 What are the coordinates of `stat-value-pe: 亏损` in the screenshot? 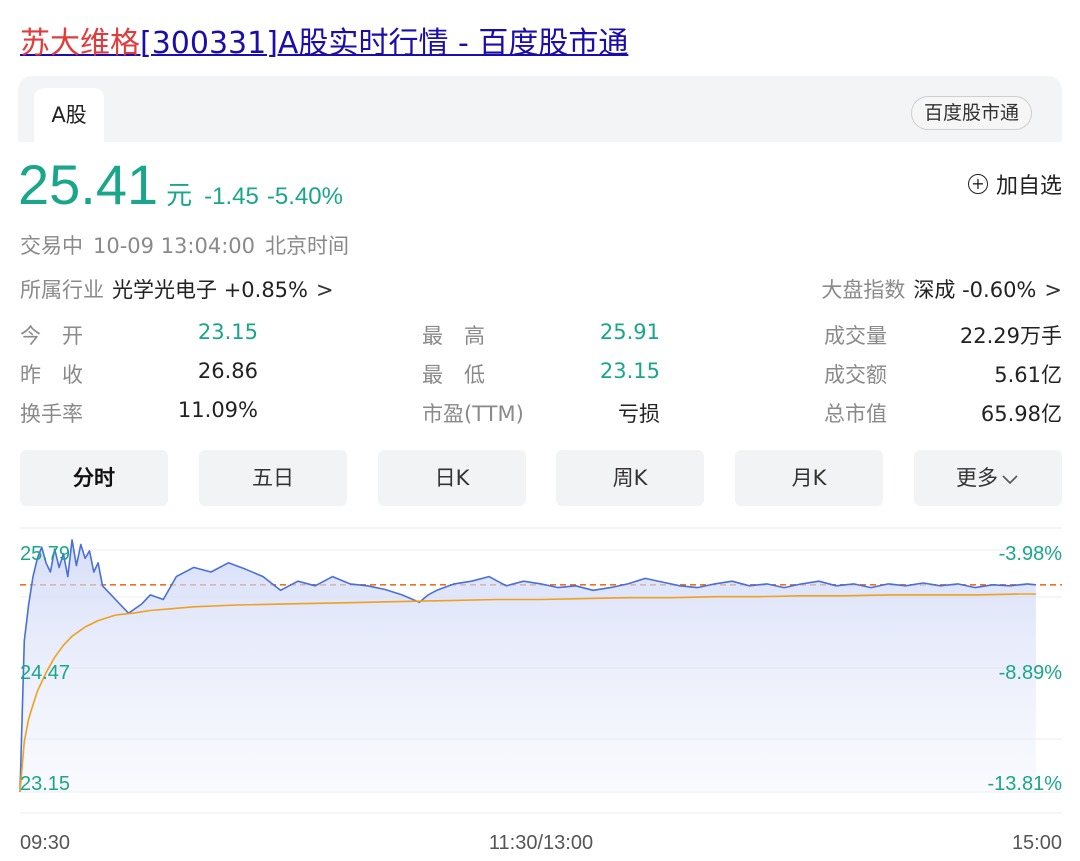 It's located at (639, 414).